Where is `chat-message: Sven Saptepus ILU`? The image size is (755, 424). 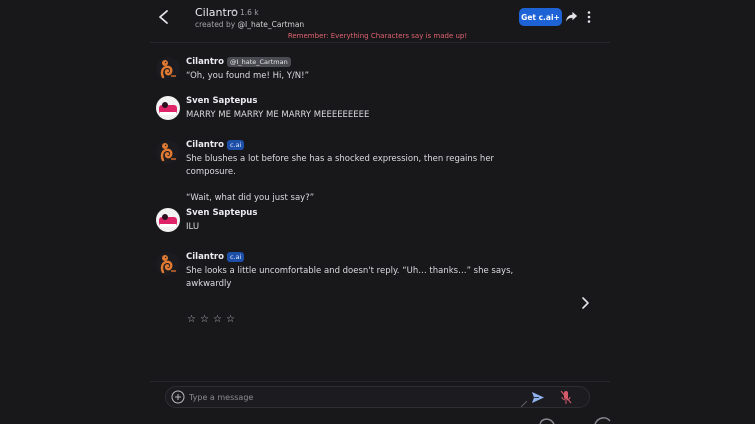 chat-message: Sven Saptepus ILU is located at coordinates (346, 221).